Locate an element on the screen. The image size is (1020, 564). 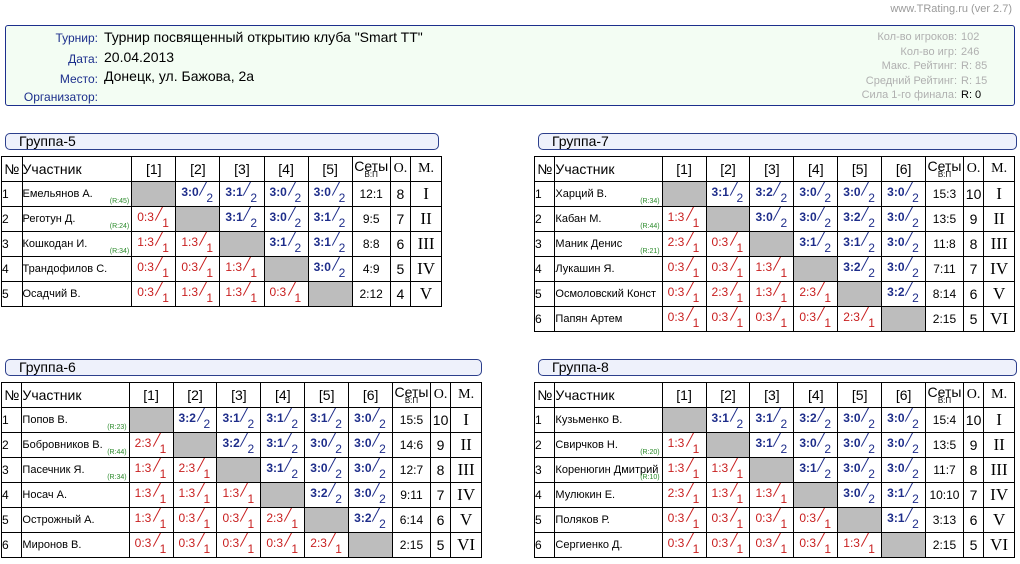
group-6-title: Группа-6 is located at coordinates (243, 367).